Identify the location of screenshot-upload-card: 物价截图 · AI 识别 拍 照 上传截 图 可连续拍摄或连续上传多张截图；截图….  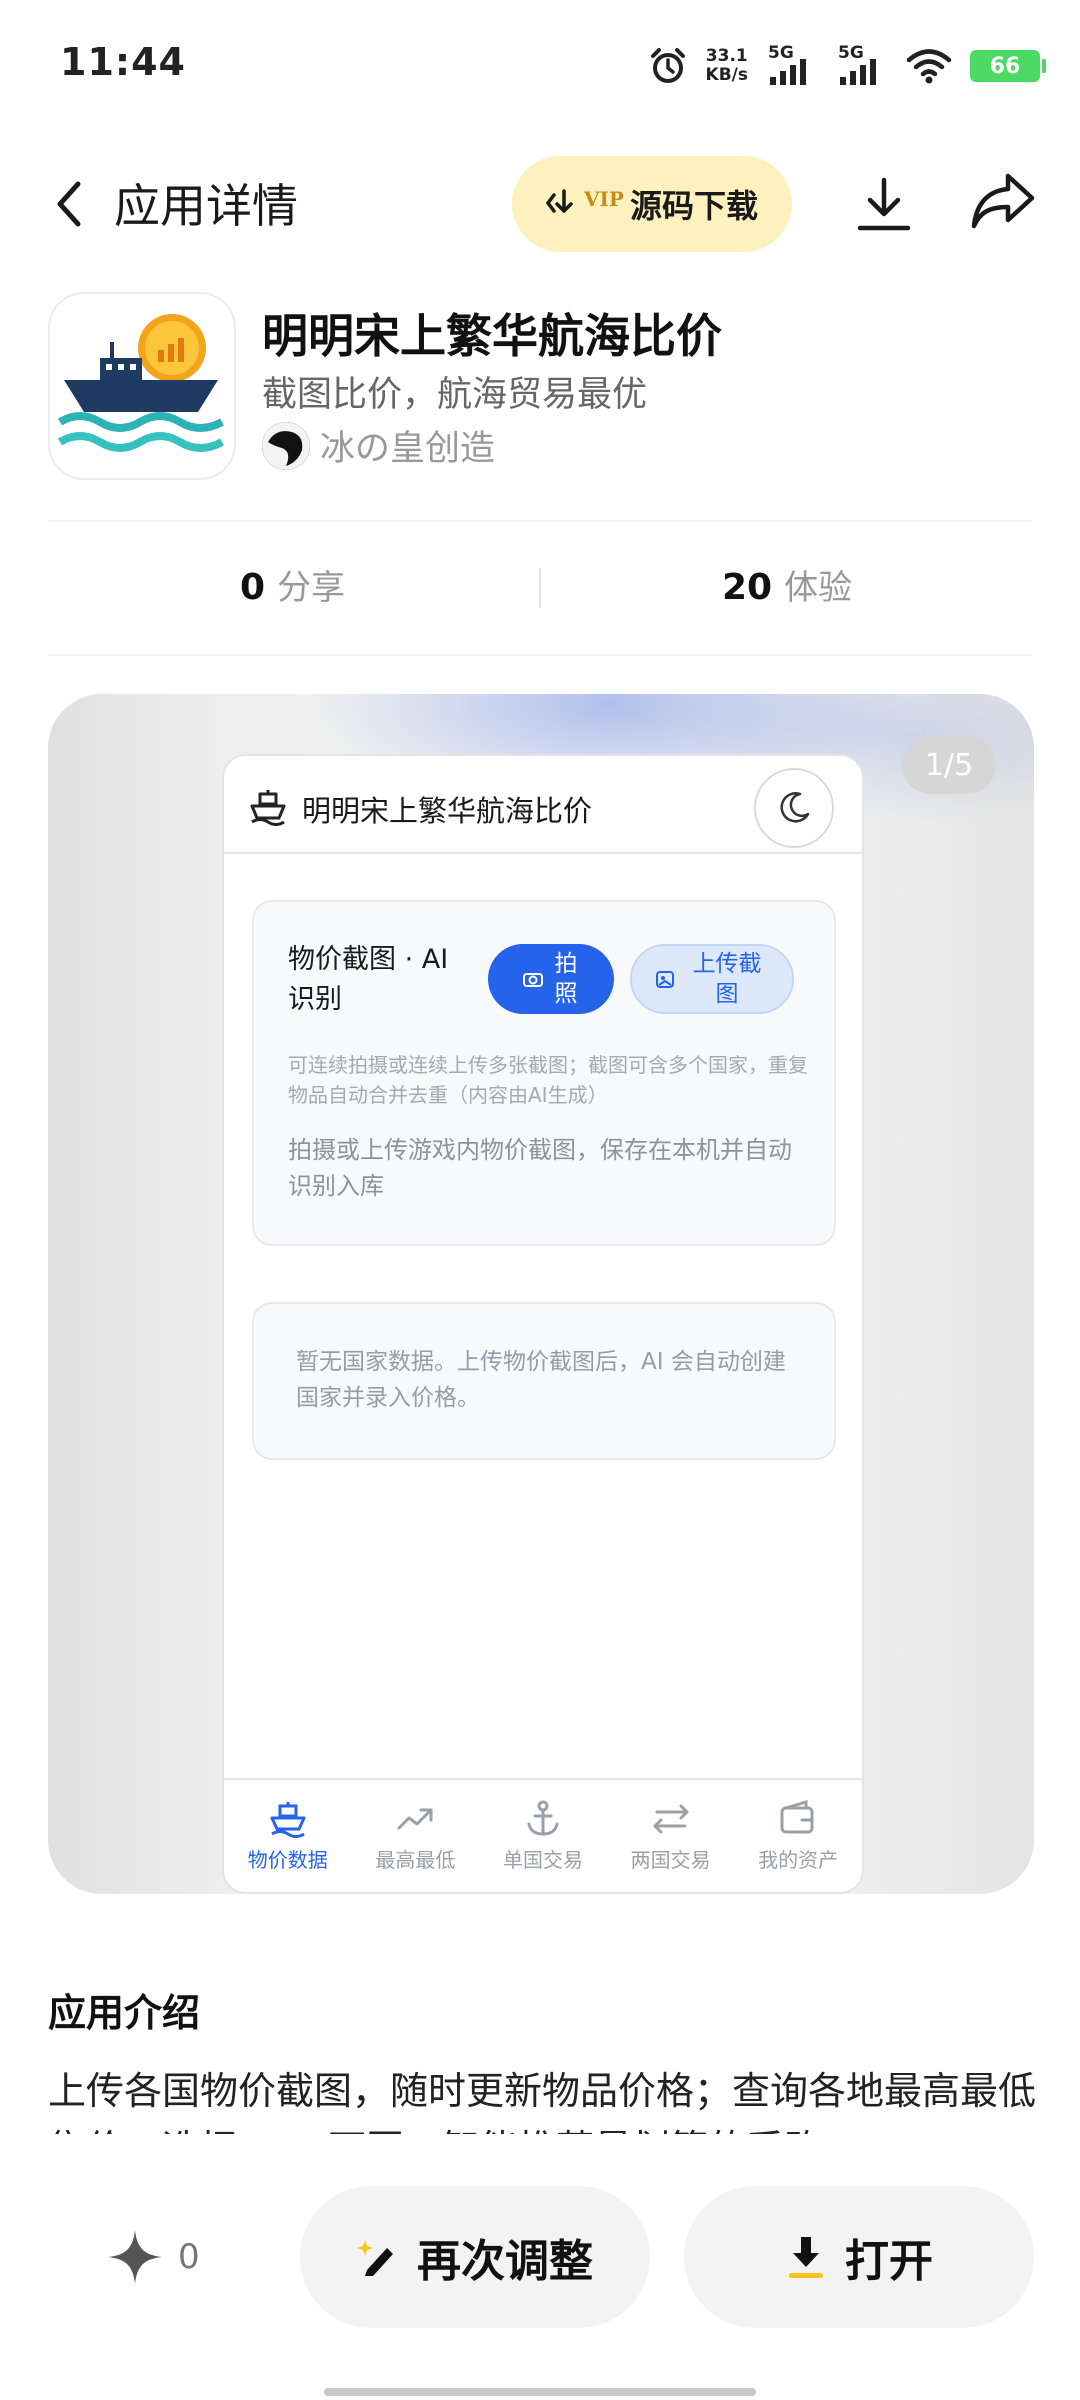
(544, 1073).